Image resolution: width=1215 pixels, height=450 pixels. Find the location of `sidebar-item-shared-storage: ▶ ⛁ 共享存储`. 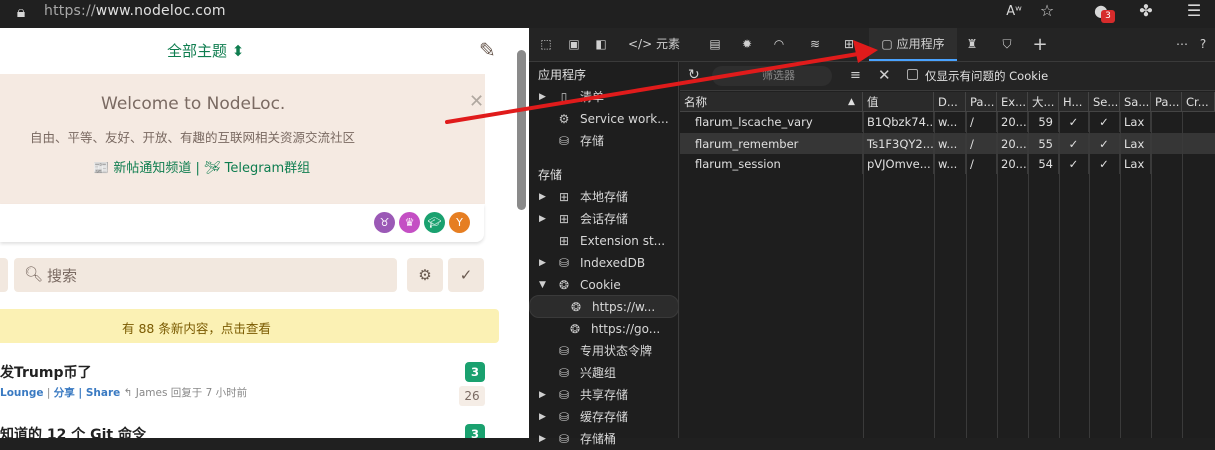

sidebar-item-shared-storage: ▶ ⛁ 共享存储 is located at coordinates (604, 395).